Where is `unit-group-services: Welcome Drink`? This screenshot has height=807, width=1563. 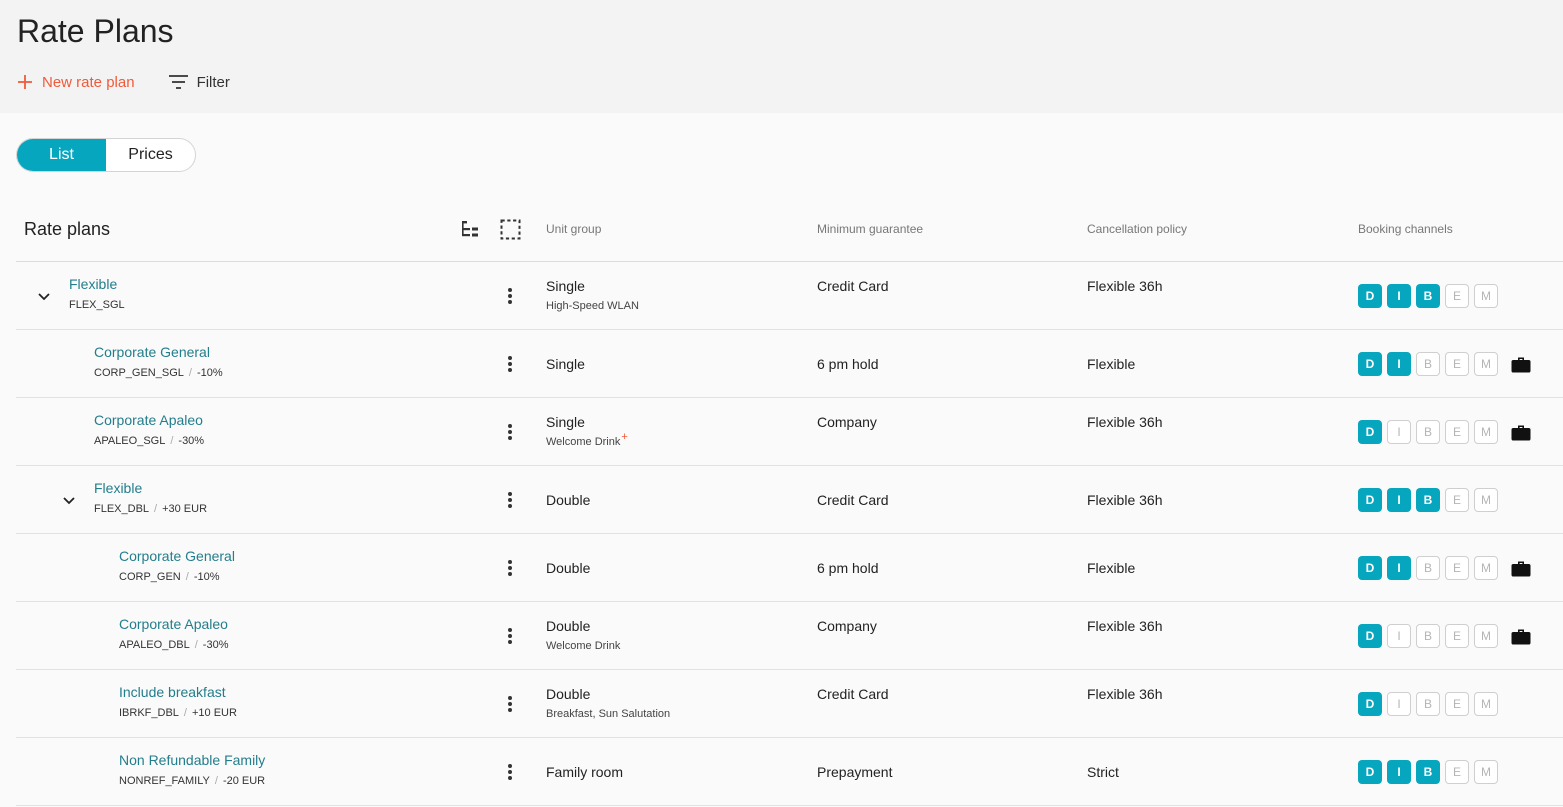
unit-group-services: Welcome Drink is located at coordinates (583, 646).